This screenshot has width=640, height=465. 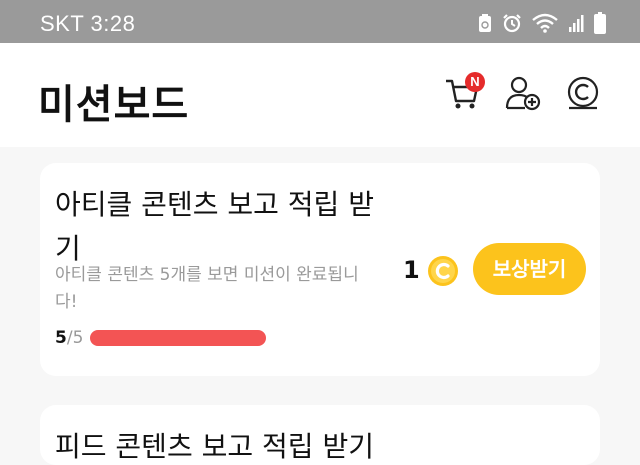 What do you see at coordinates (214, 226) in the screenshot?
I see `mission-title: 아티클 콘텐츠 보고 적립 받기` at bounding box center [214, 226].